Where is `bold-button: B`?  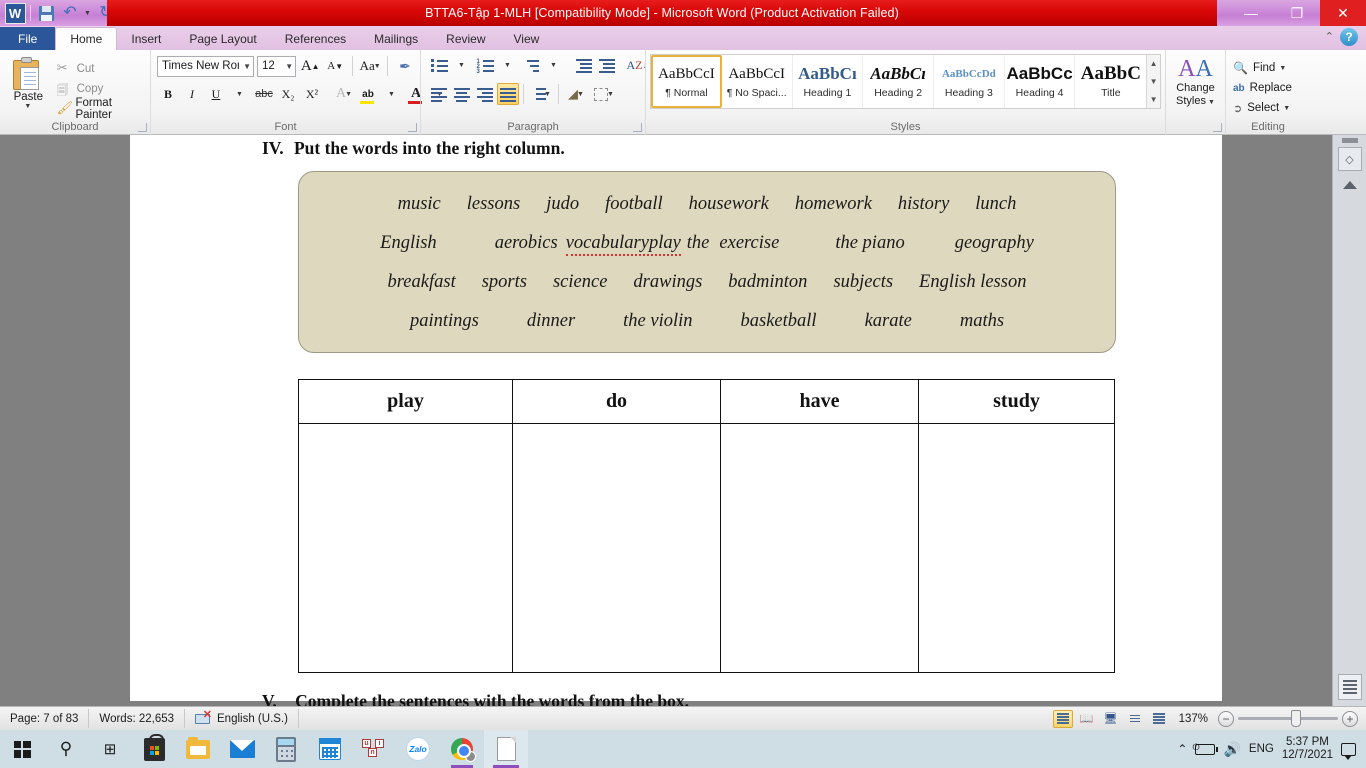 bold-button: B is located at coordinates (168, 94).